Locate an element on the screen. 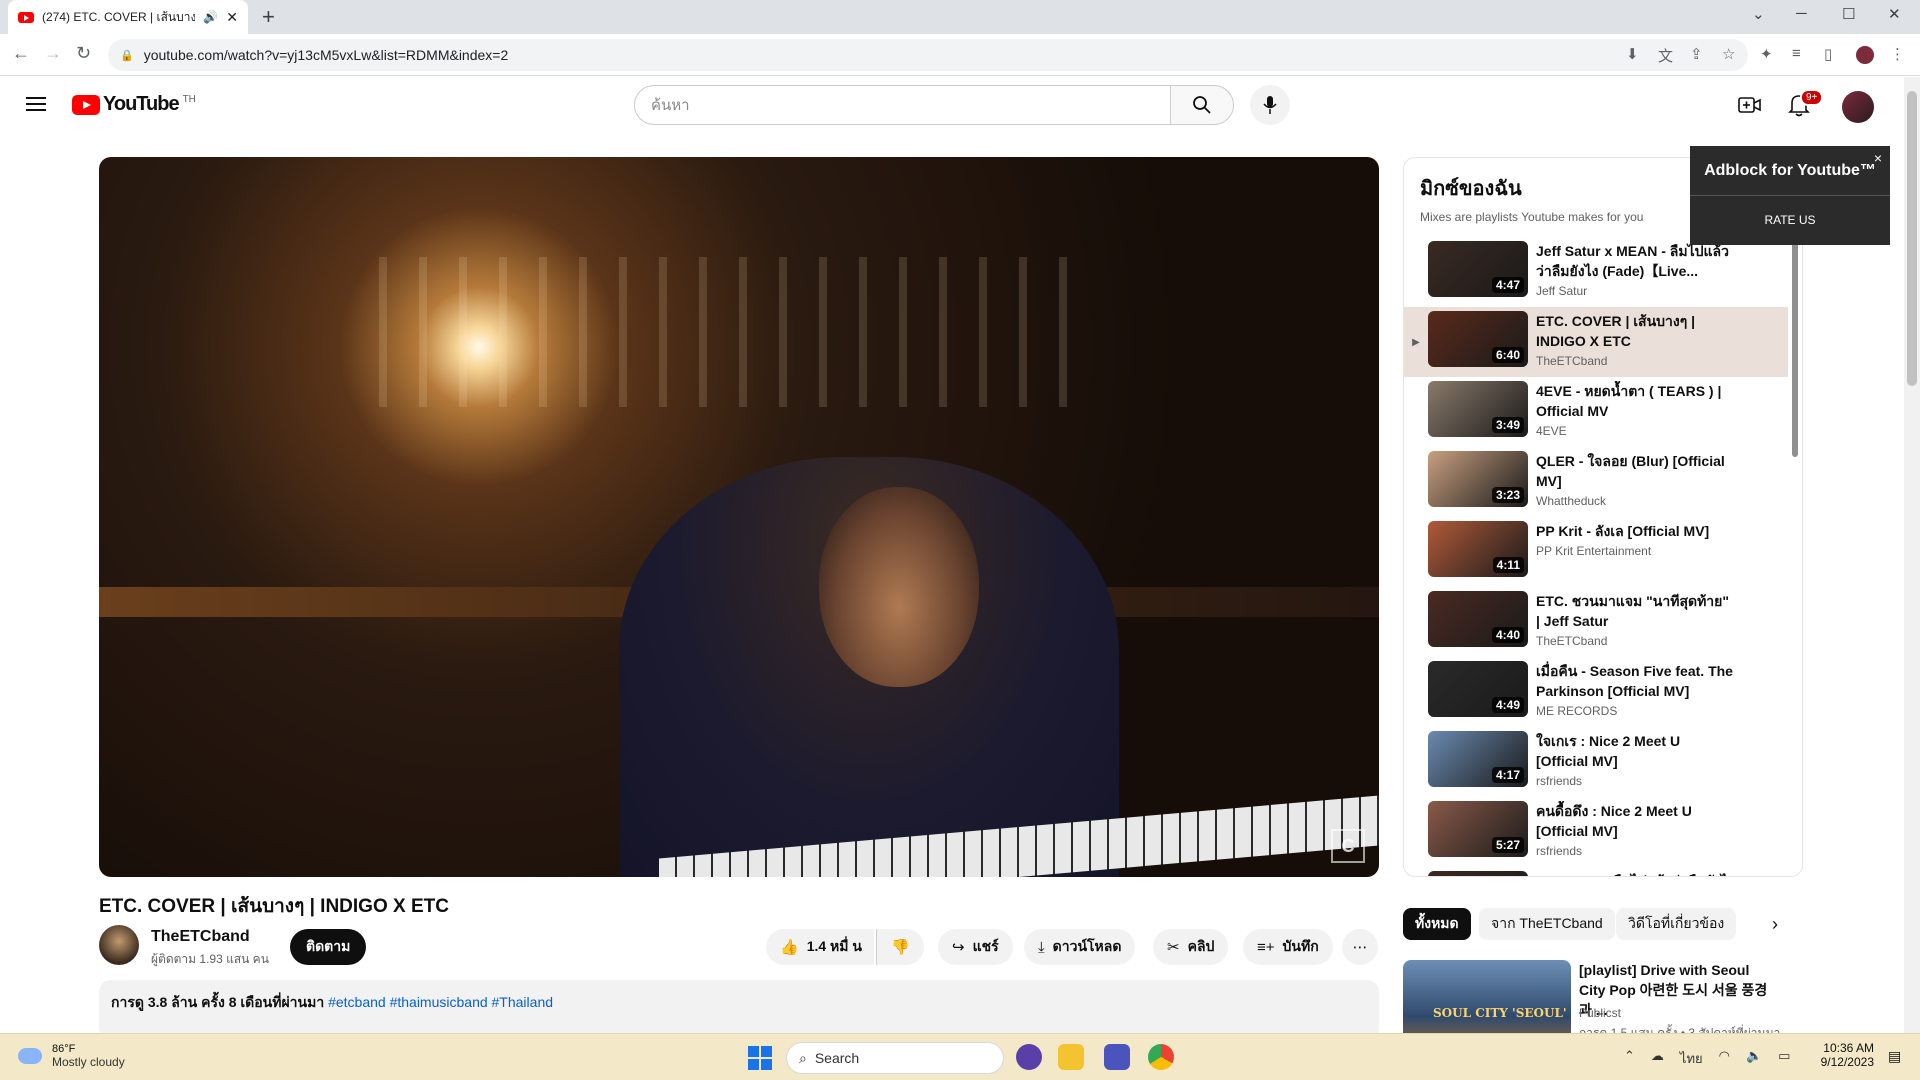 The height and width of the screenshot is (1080, 1920). chip-all: ทั้งหมด is located at coordinates (1437, 924).